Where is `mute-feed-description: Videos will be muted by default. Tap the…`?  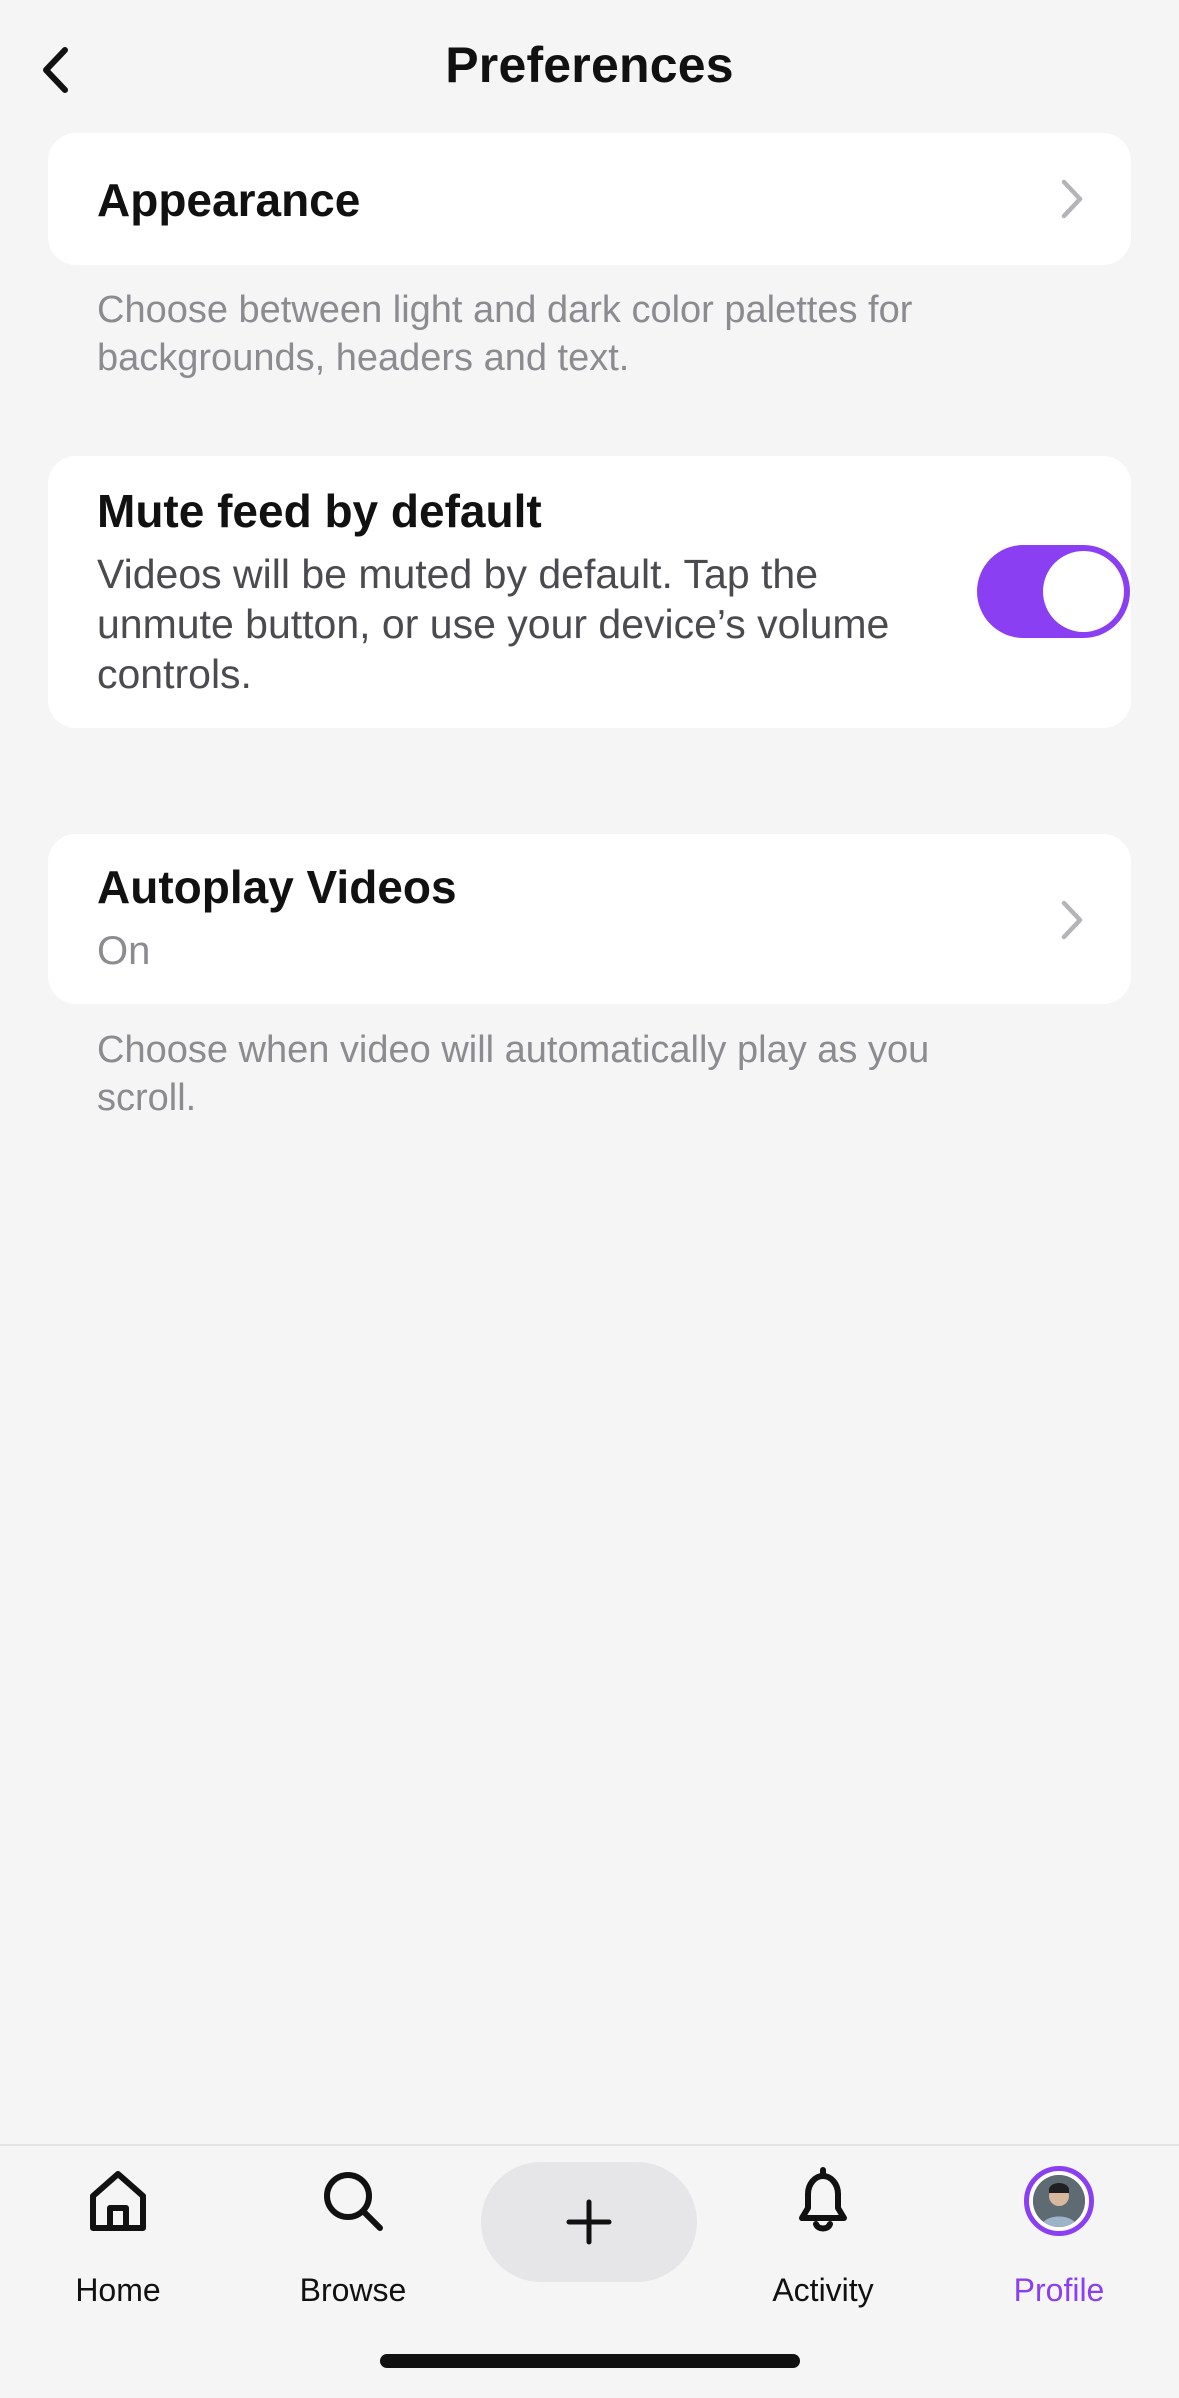 mute-feed-description: Videos will be muted by default. Tap the… is located at coordinates (493, 624).